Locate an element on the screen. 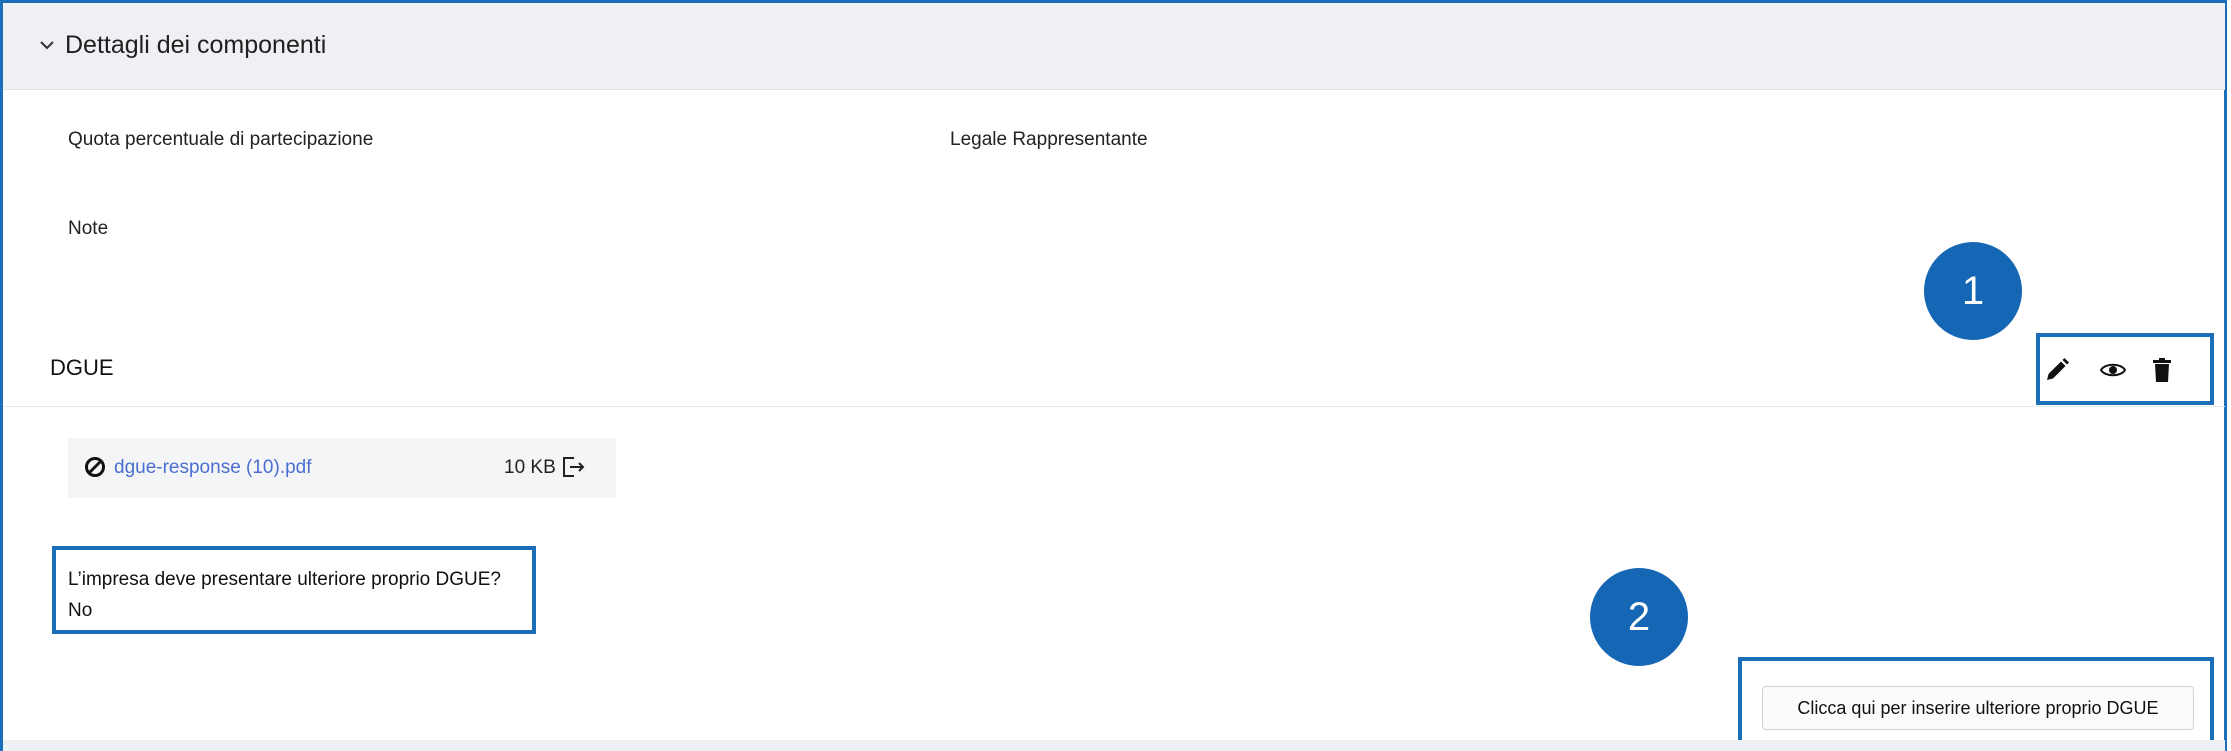 The image size is (2231, 751). dgue-file-row: dgue-response (10).pdf 10 KB is located at coordinates (342, 468).